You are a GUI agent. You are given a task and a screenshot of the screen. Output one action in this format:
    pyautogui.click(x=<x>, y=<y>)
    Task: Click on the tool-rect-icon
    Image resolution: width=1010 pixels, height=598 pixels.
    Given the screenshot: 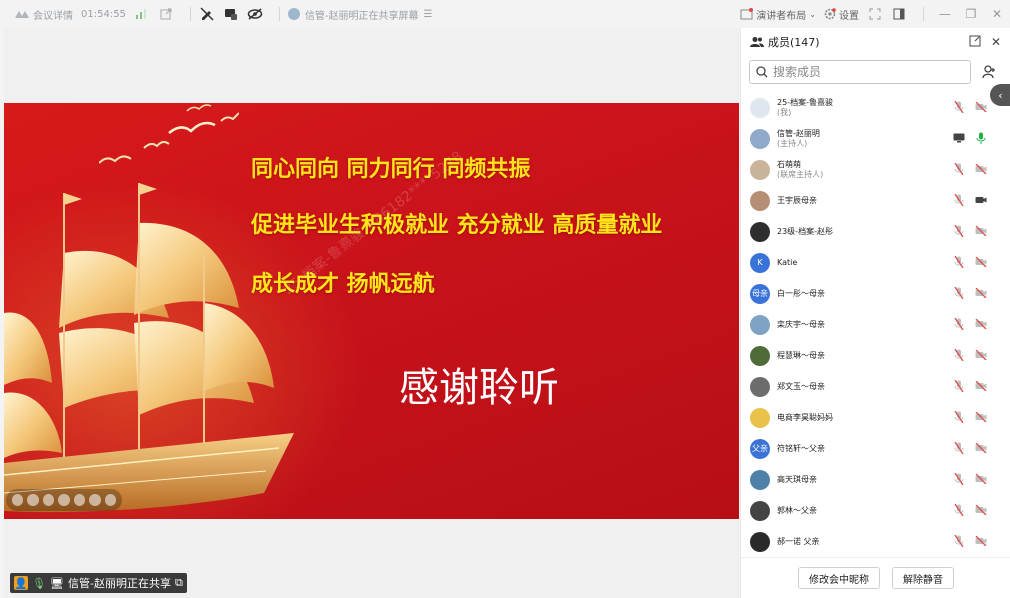 What is the action you would take?
    pyautogui.click(x=79, y=500)
    